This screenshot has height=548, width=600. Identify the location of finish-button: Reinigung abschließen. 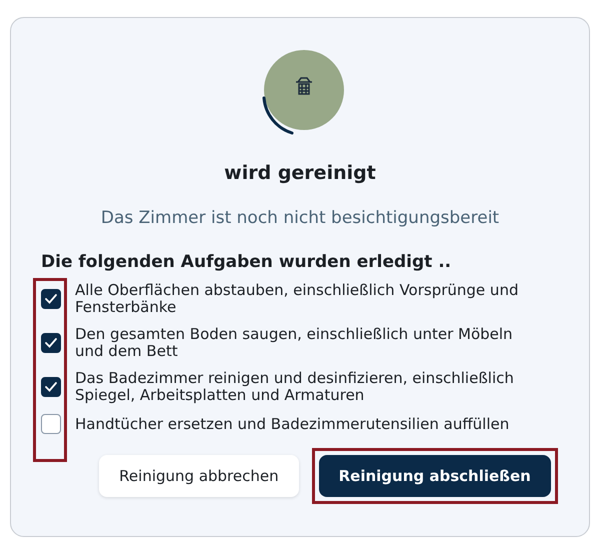
(434, 476).